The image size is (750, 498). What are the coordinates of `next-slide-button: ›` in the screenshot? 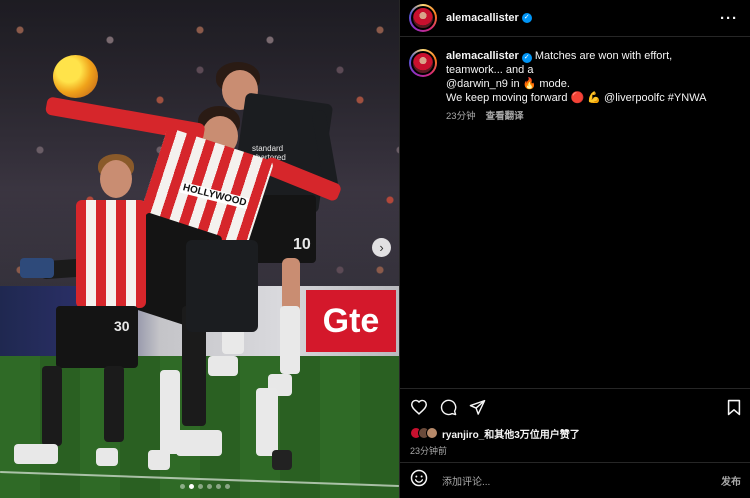 It's located at (381, 247).